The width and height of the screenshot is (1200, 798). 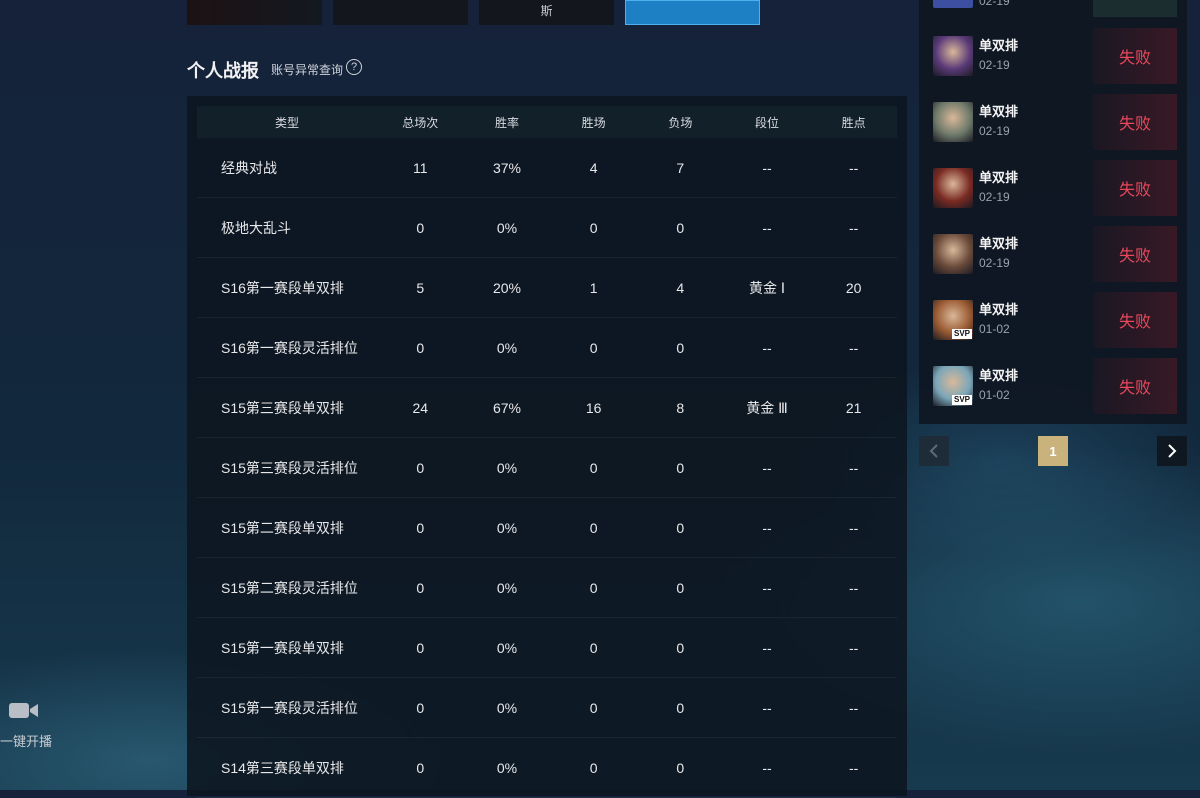 What do you see at coordinates (546, 12) in the screenshot?
I see `thumbnail-3: 斯` at bounding box center [546, 12].